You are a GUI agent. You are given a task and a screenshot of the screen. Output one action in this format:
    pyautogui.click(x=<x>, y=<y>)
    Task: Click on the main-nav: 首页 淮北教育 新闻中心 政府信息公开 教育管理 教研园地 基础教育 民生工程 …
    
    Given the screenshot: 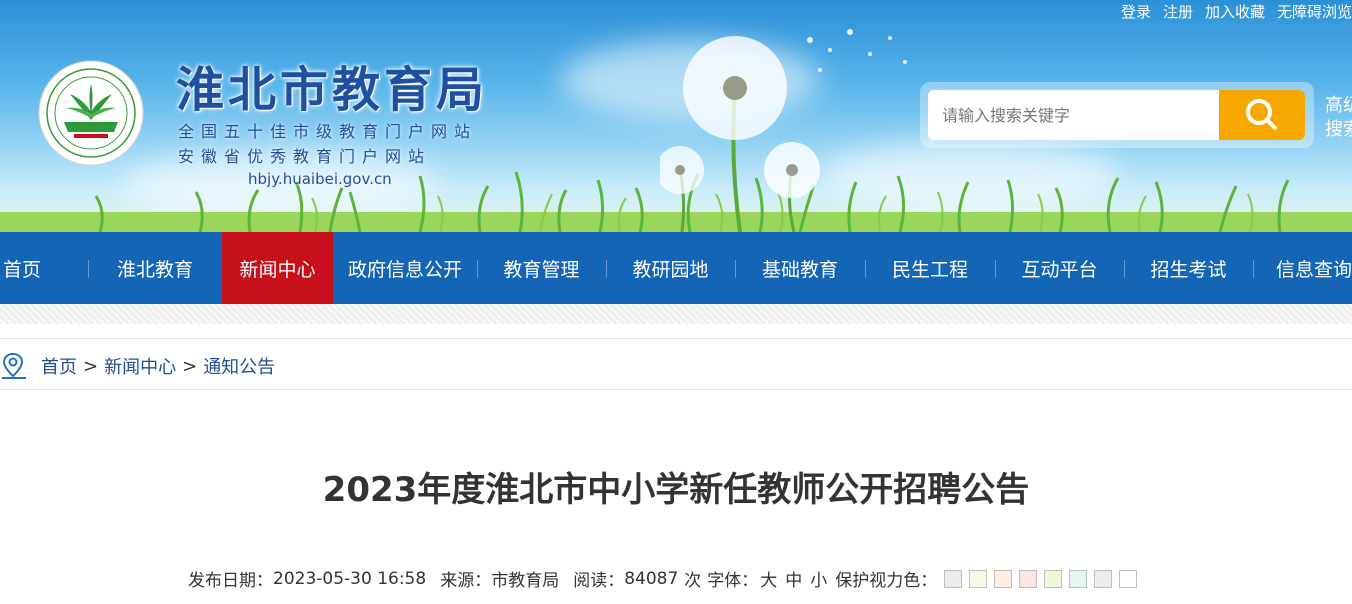 What is the action you would take?
    pyautogui.click(x=676, y=268)
    